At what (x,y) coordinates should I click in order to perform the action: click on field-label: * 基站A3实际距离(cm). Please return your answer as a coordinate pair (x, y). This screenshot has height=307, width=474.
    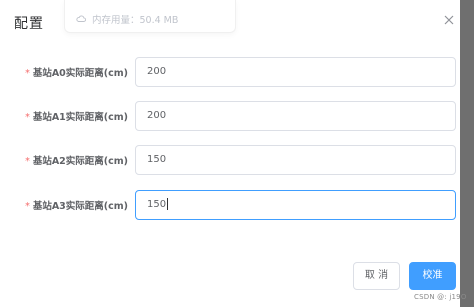
    Looking at the image, I should click on (76, 205).